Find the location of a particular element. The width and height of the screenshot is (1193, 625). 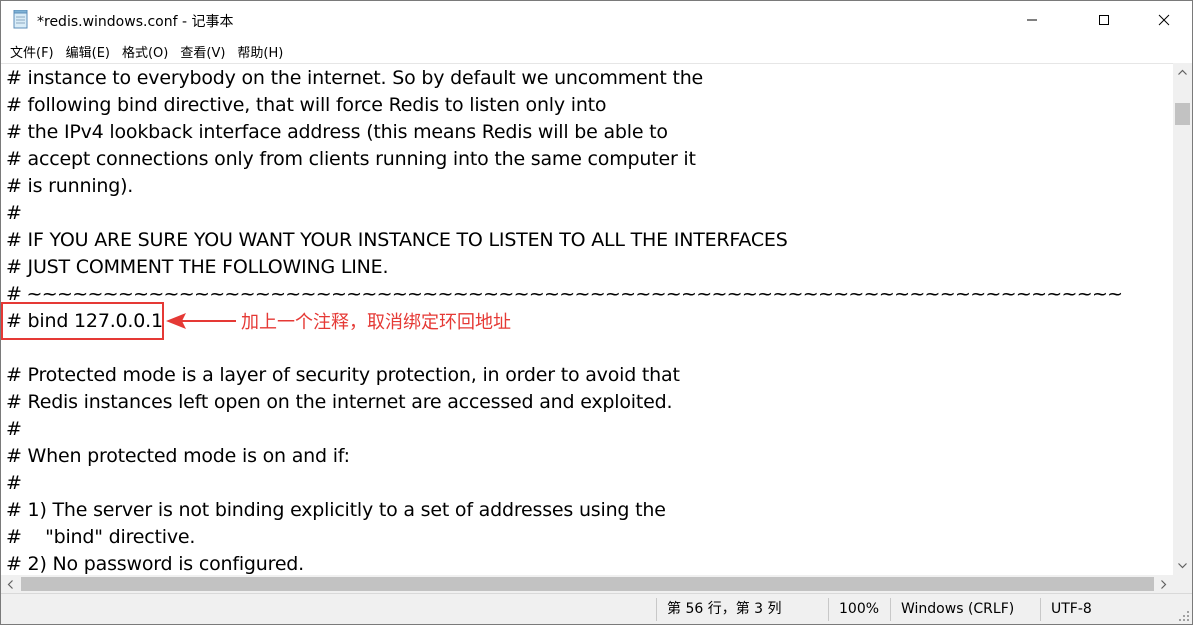

status-bar: 第 56 行，第 3 列 100% Windows (CRLF) UTF-8 is located at coordinates (596, 608).